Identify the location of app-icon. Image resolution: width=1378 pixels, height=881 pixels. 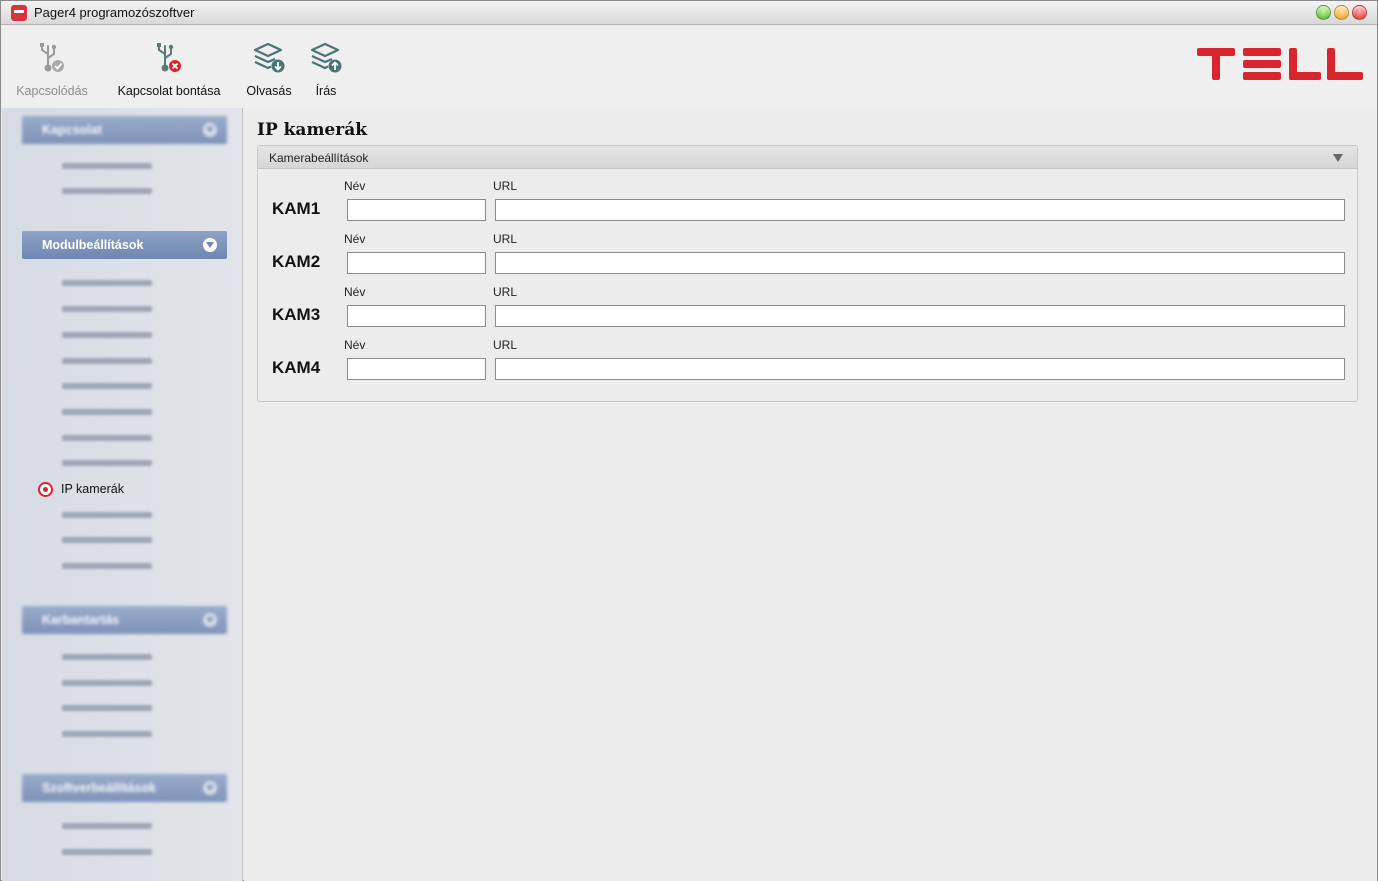
(19, 13).